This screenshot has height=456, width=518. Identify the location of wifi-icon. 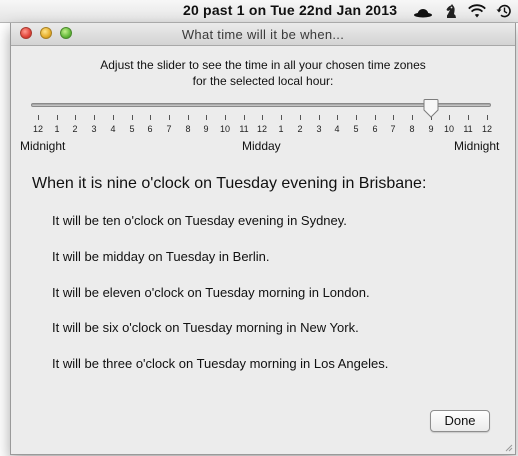
(477, 11).